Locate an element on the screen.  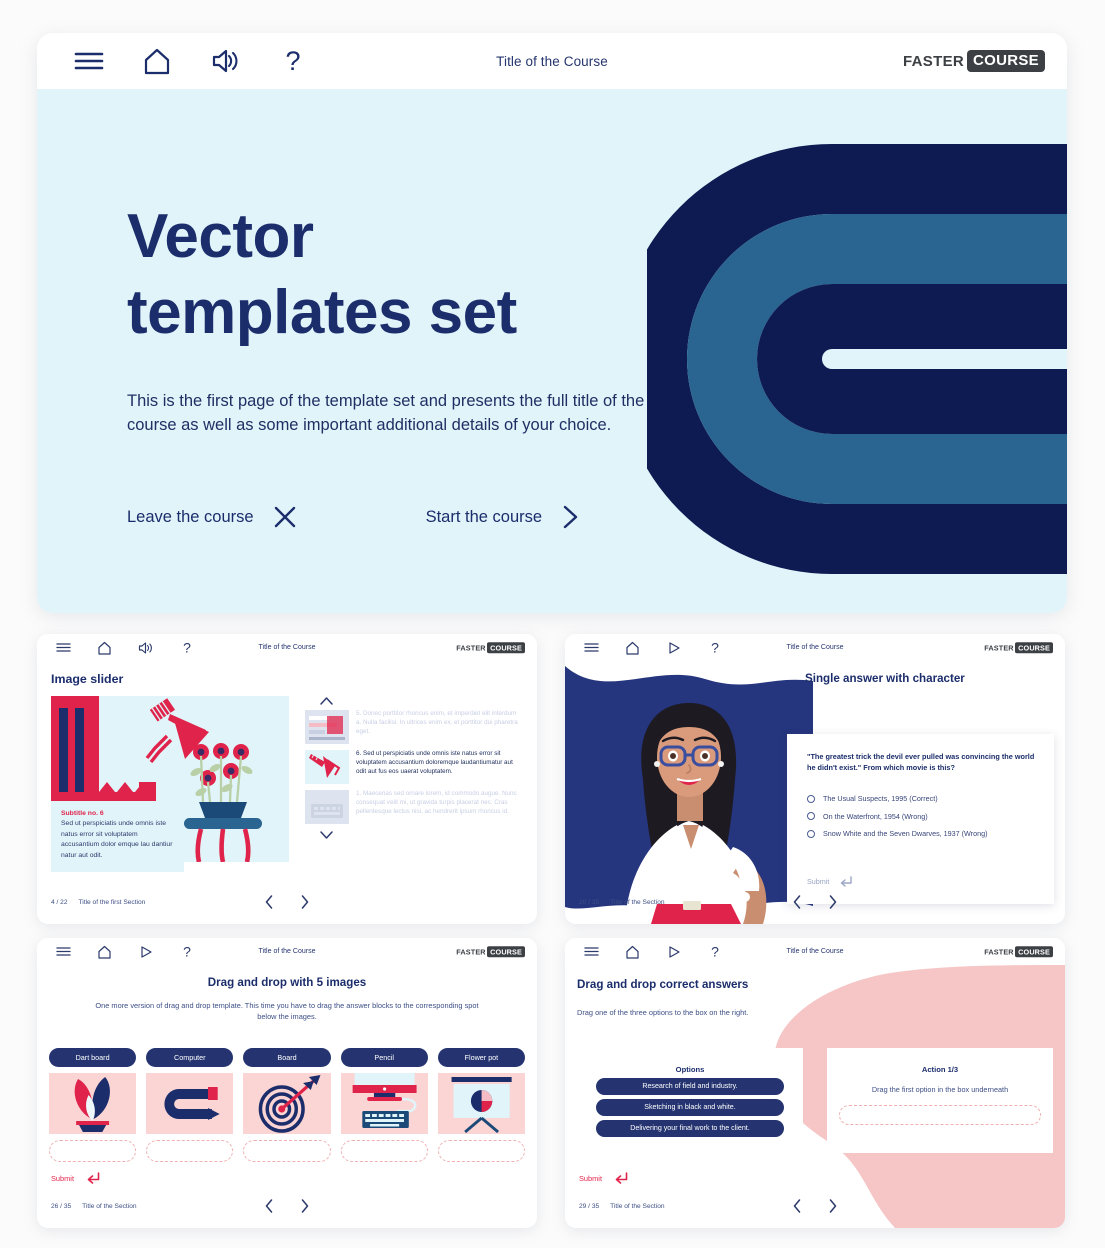
answer-block: Dart board is located at coordinates (93, 1057).